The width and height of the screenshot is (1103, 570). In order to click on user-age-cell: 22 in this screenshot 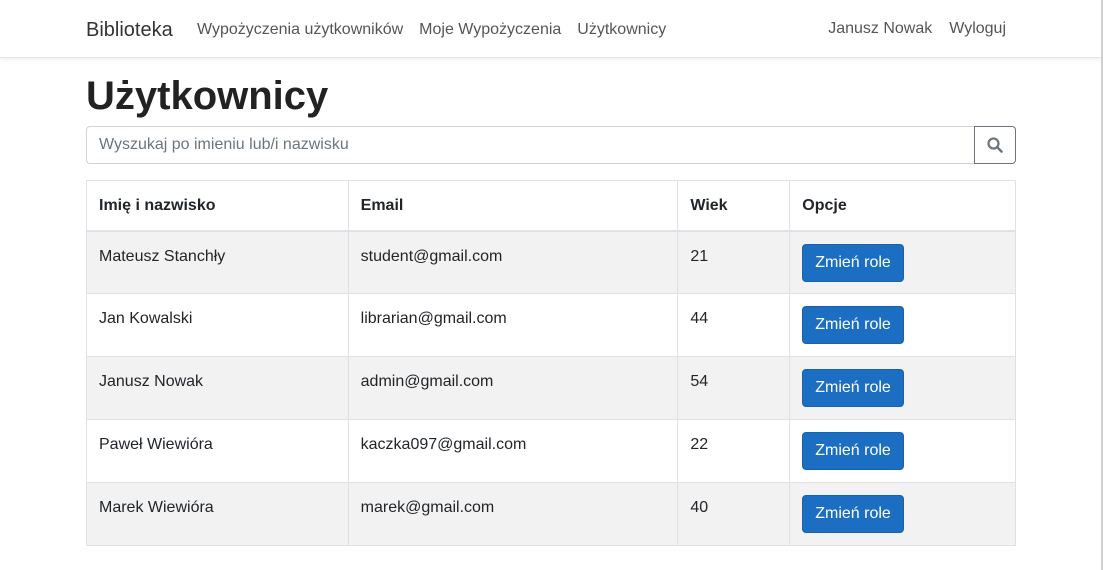, I will do `click(734, 451)`.